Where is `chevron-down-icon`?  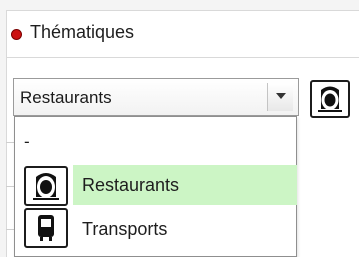 chevron-down-icon is located at coordinates (281, 96).